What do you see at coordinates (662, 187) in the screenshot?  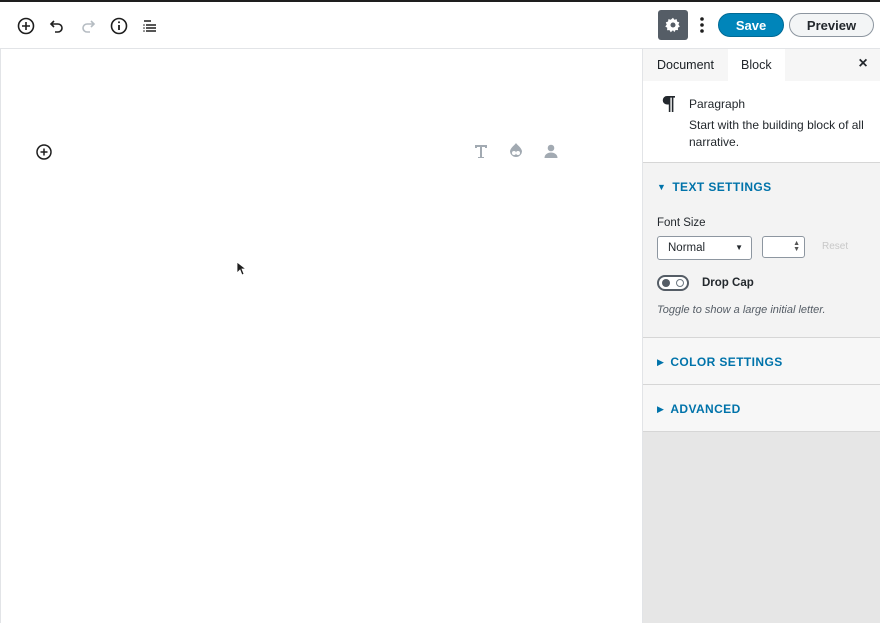 I see `triangle-down-icon: ▼` at bounding box center [662, 187].